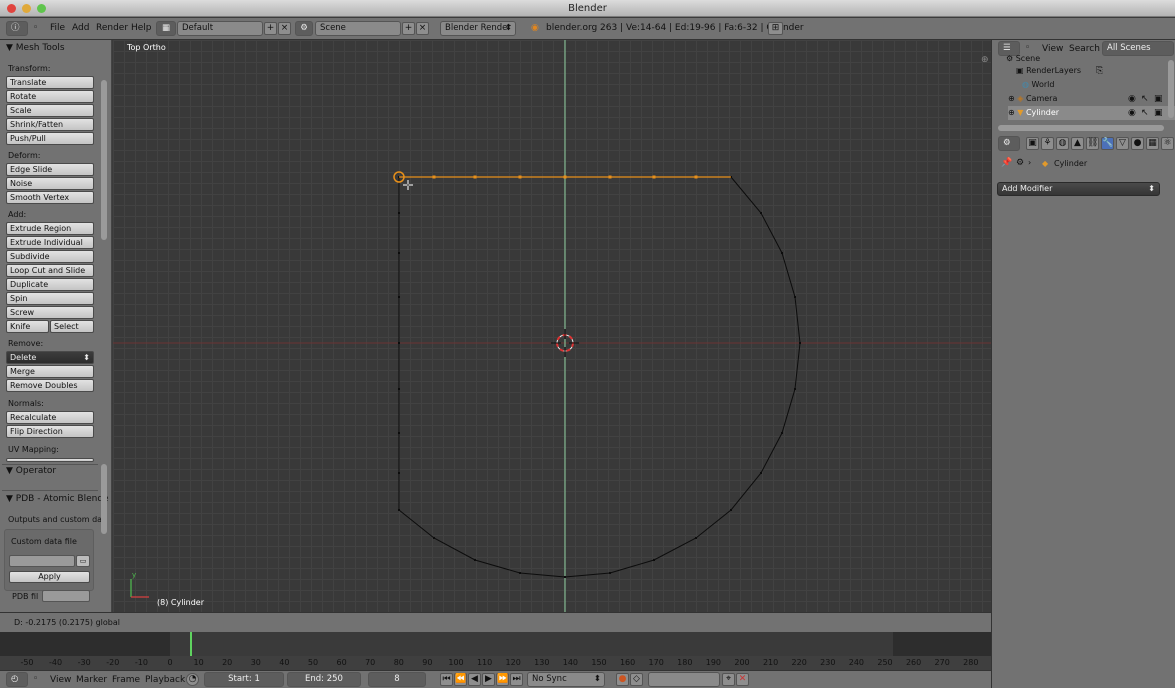 The height and width of the screenshot is (688, 1175). Describe the element at coordinates (50, 228) in the screenshot. I see `extrude-region-button: Extrude Region` at that location.